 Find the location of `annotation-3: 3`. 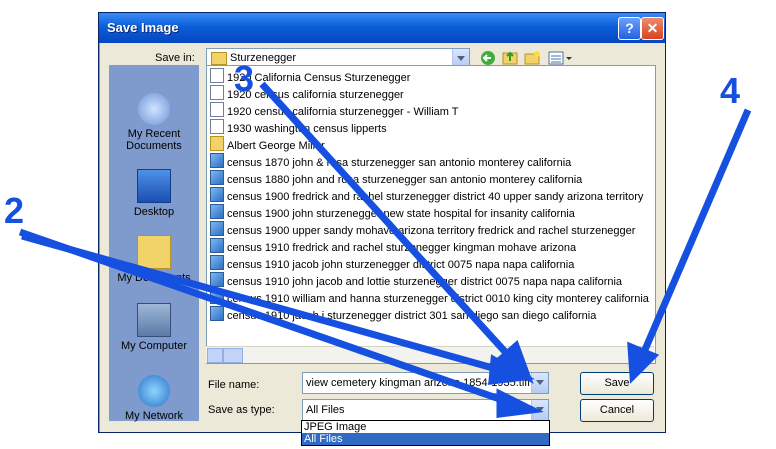

annotation-3: 3 is located at coordinates (244, 78).